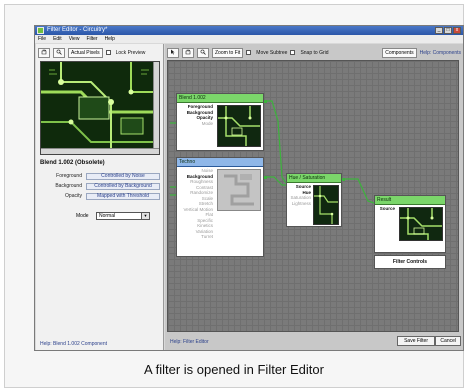 The width and height of the screenshot is (468, 392). I want to click on property-row-opacity: Opacity Mapped with Threshold, so click(100, 196).